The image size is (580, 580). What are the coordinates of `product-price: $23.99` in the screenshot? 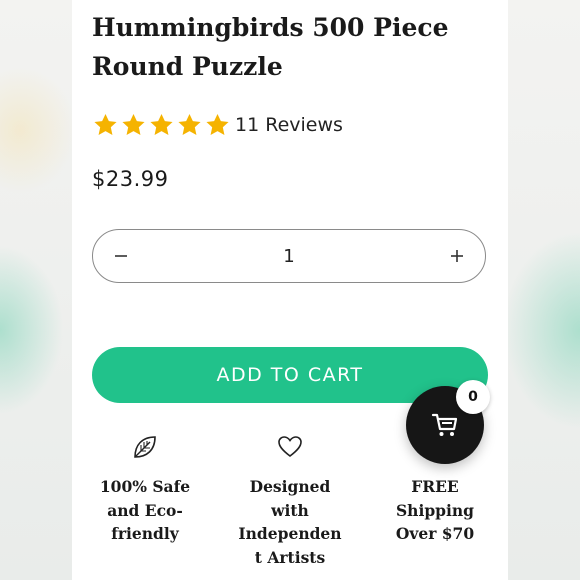 It's located at (130, 179).